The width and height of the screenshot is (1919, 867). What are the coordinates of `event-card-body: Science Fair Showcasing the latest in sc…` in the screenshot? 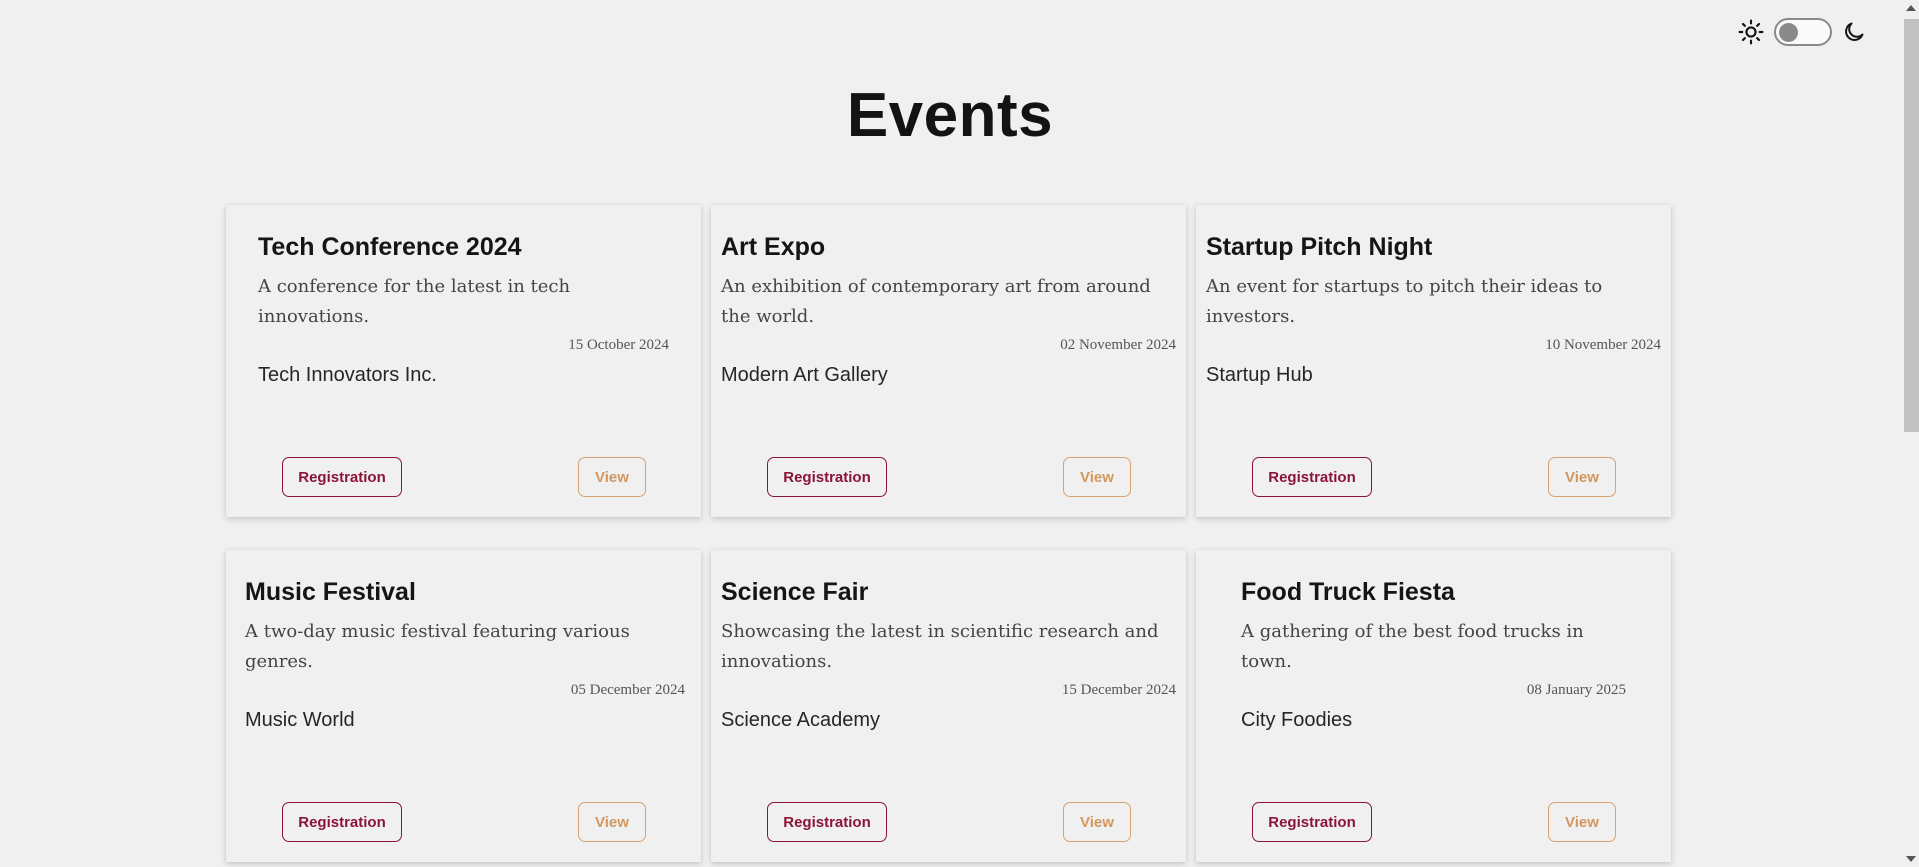 It's located at (948, 652).